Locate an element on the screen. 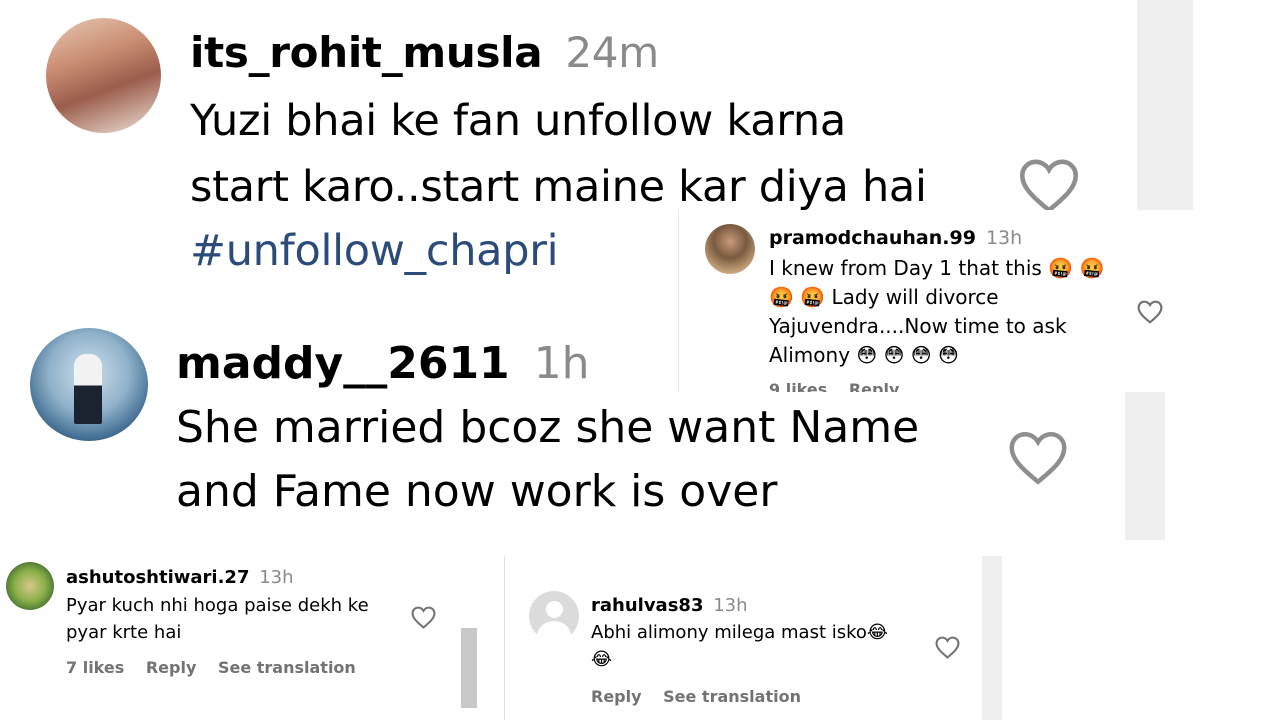  comment-header: maddy__2611 1h is located at coordinates (383, 363).